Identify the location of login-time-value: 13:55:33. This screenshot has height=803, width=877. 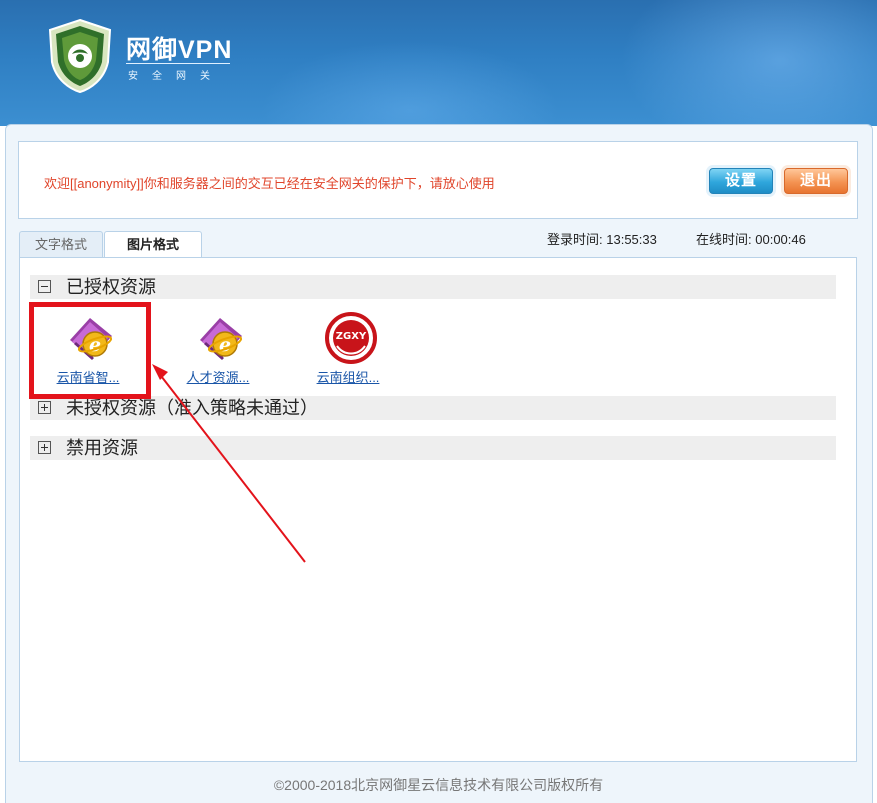
(631, 239).